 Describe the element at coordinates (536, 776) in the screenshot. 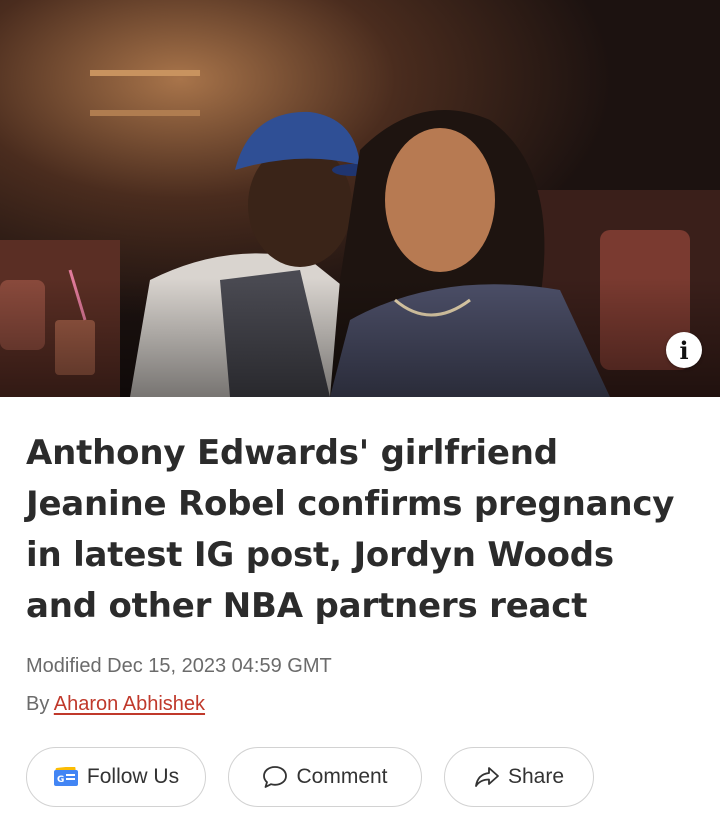

I see `share-label: Share` at that location.